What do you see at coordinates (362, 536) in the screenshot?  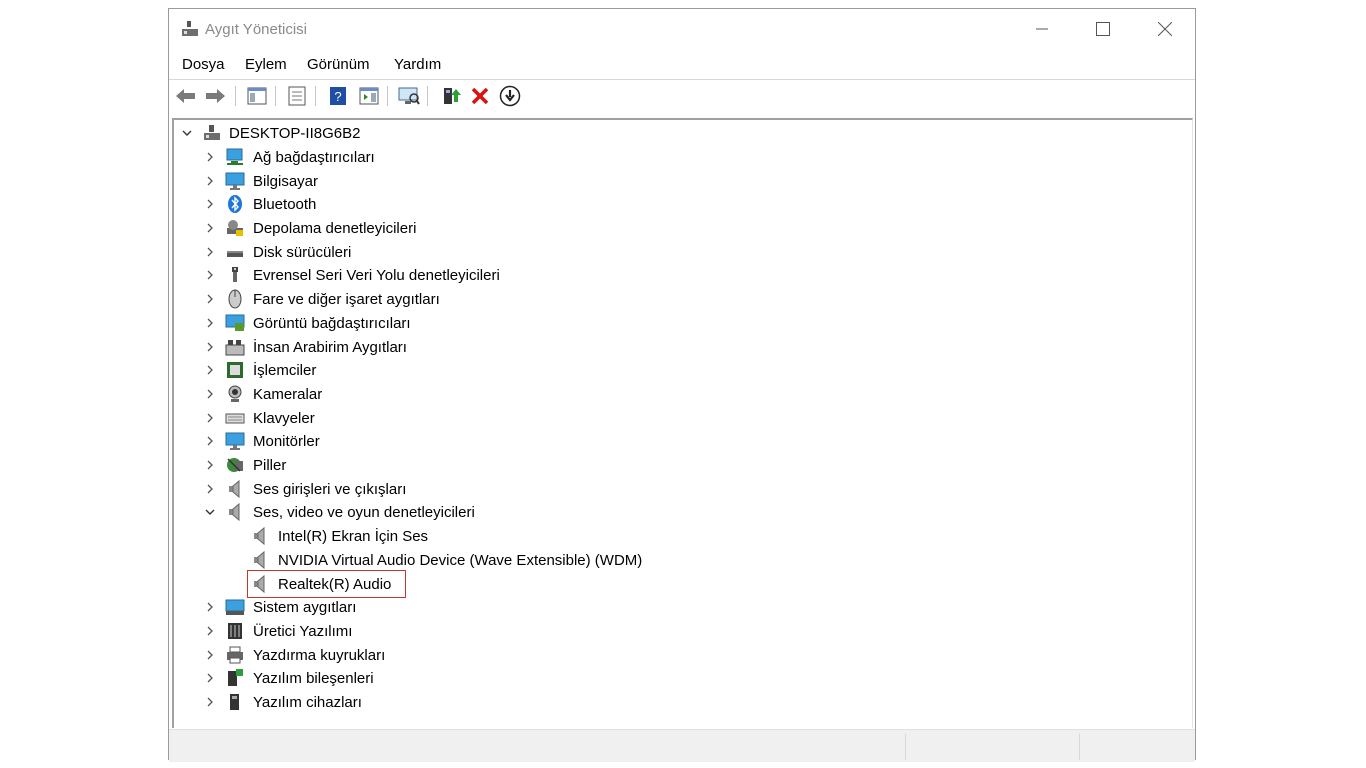 I see `tree-device: Intel(R) Ekran İçin Ses` at bounding box center [362, 536].